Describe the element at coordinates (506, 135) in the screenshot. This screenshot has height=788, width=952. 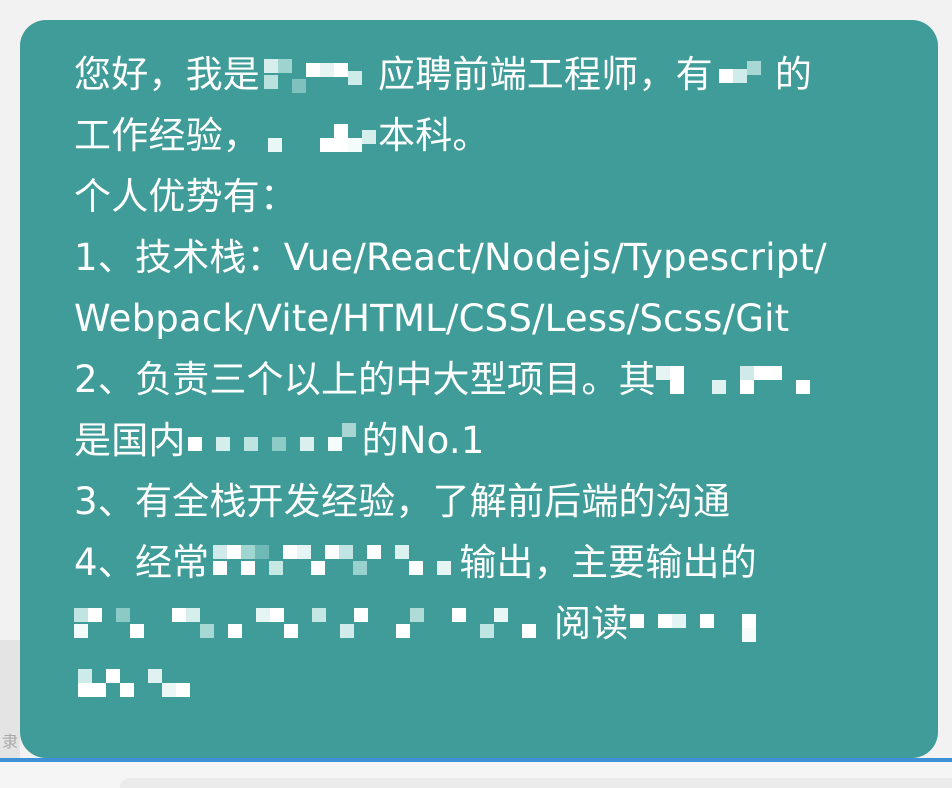
I see `message-line: 工作经验， 本科。` at that location.